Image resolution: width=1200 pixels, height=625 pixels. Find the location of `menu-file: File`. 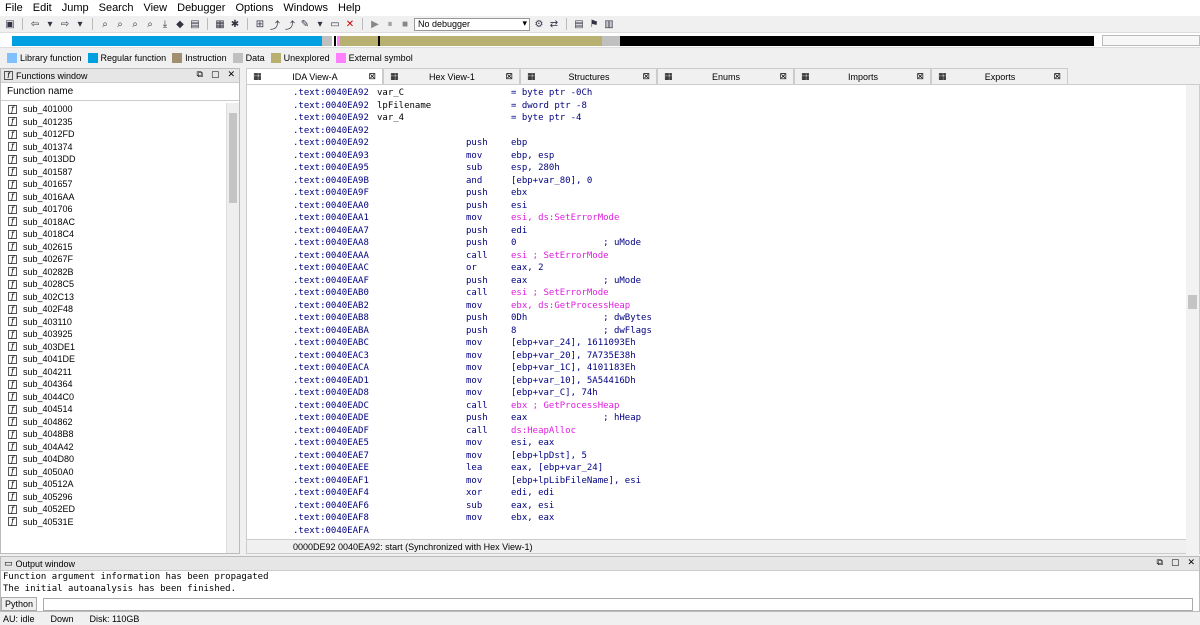

menu-file: File is located at coordinates (14, 8).